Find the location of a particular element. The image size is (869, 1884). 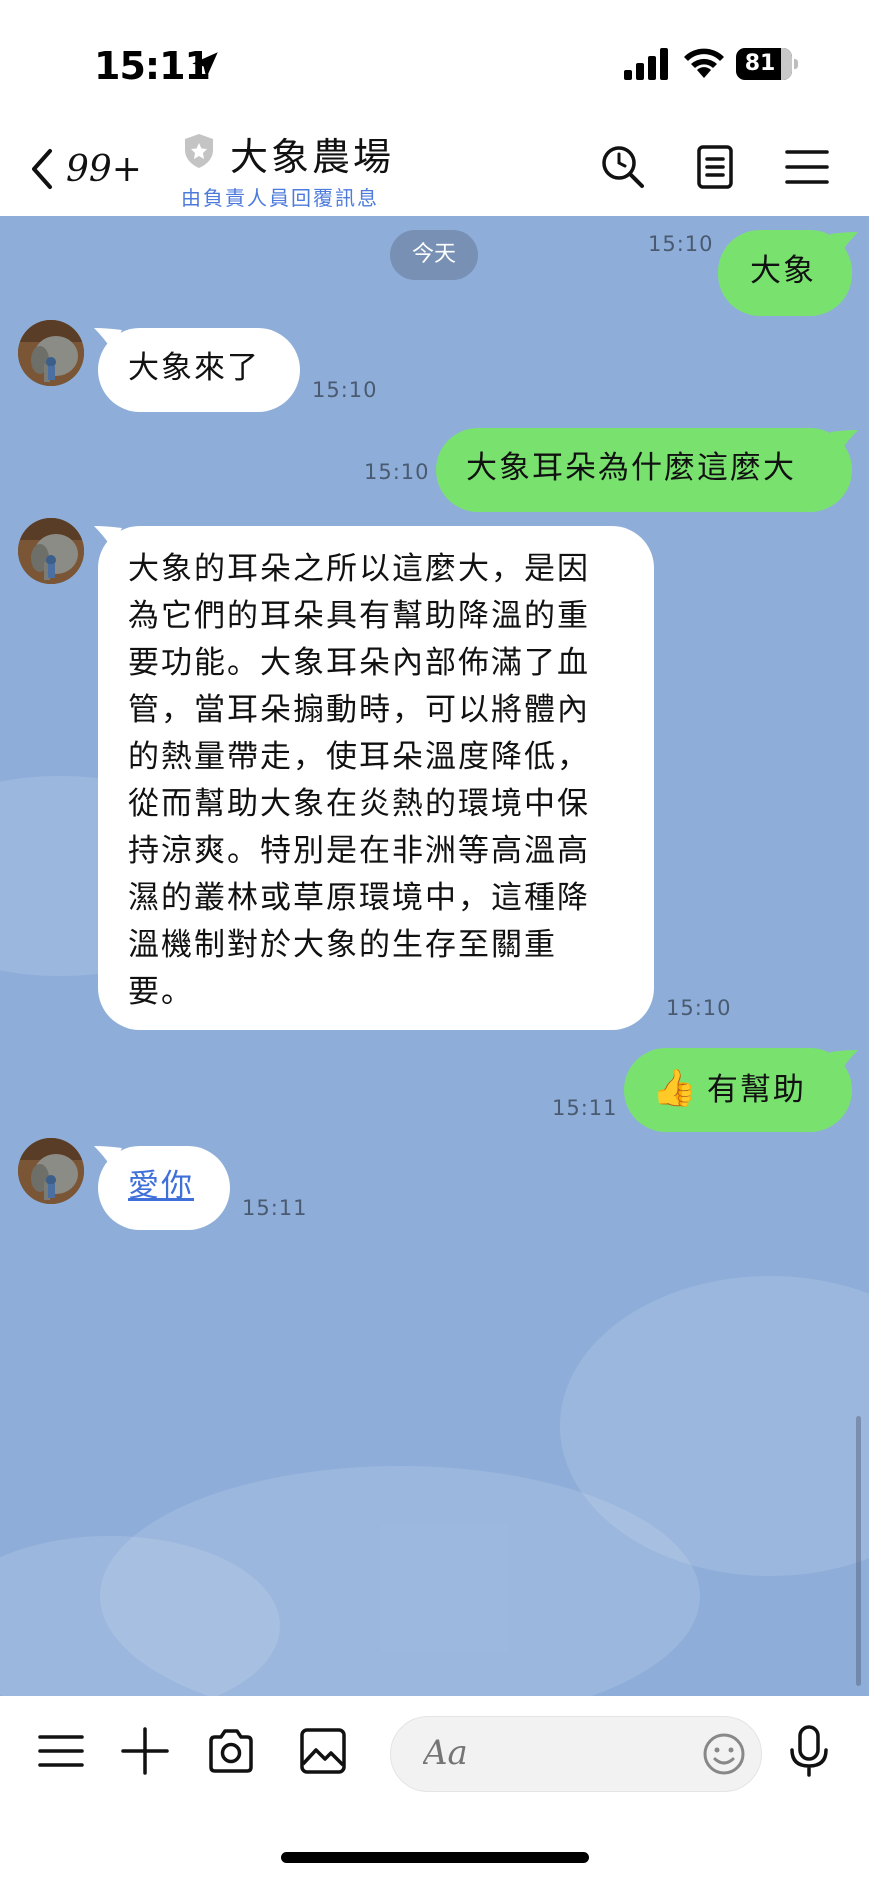

their-message-bubble: 大象來了 is located at coordinates (199, 370).